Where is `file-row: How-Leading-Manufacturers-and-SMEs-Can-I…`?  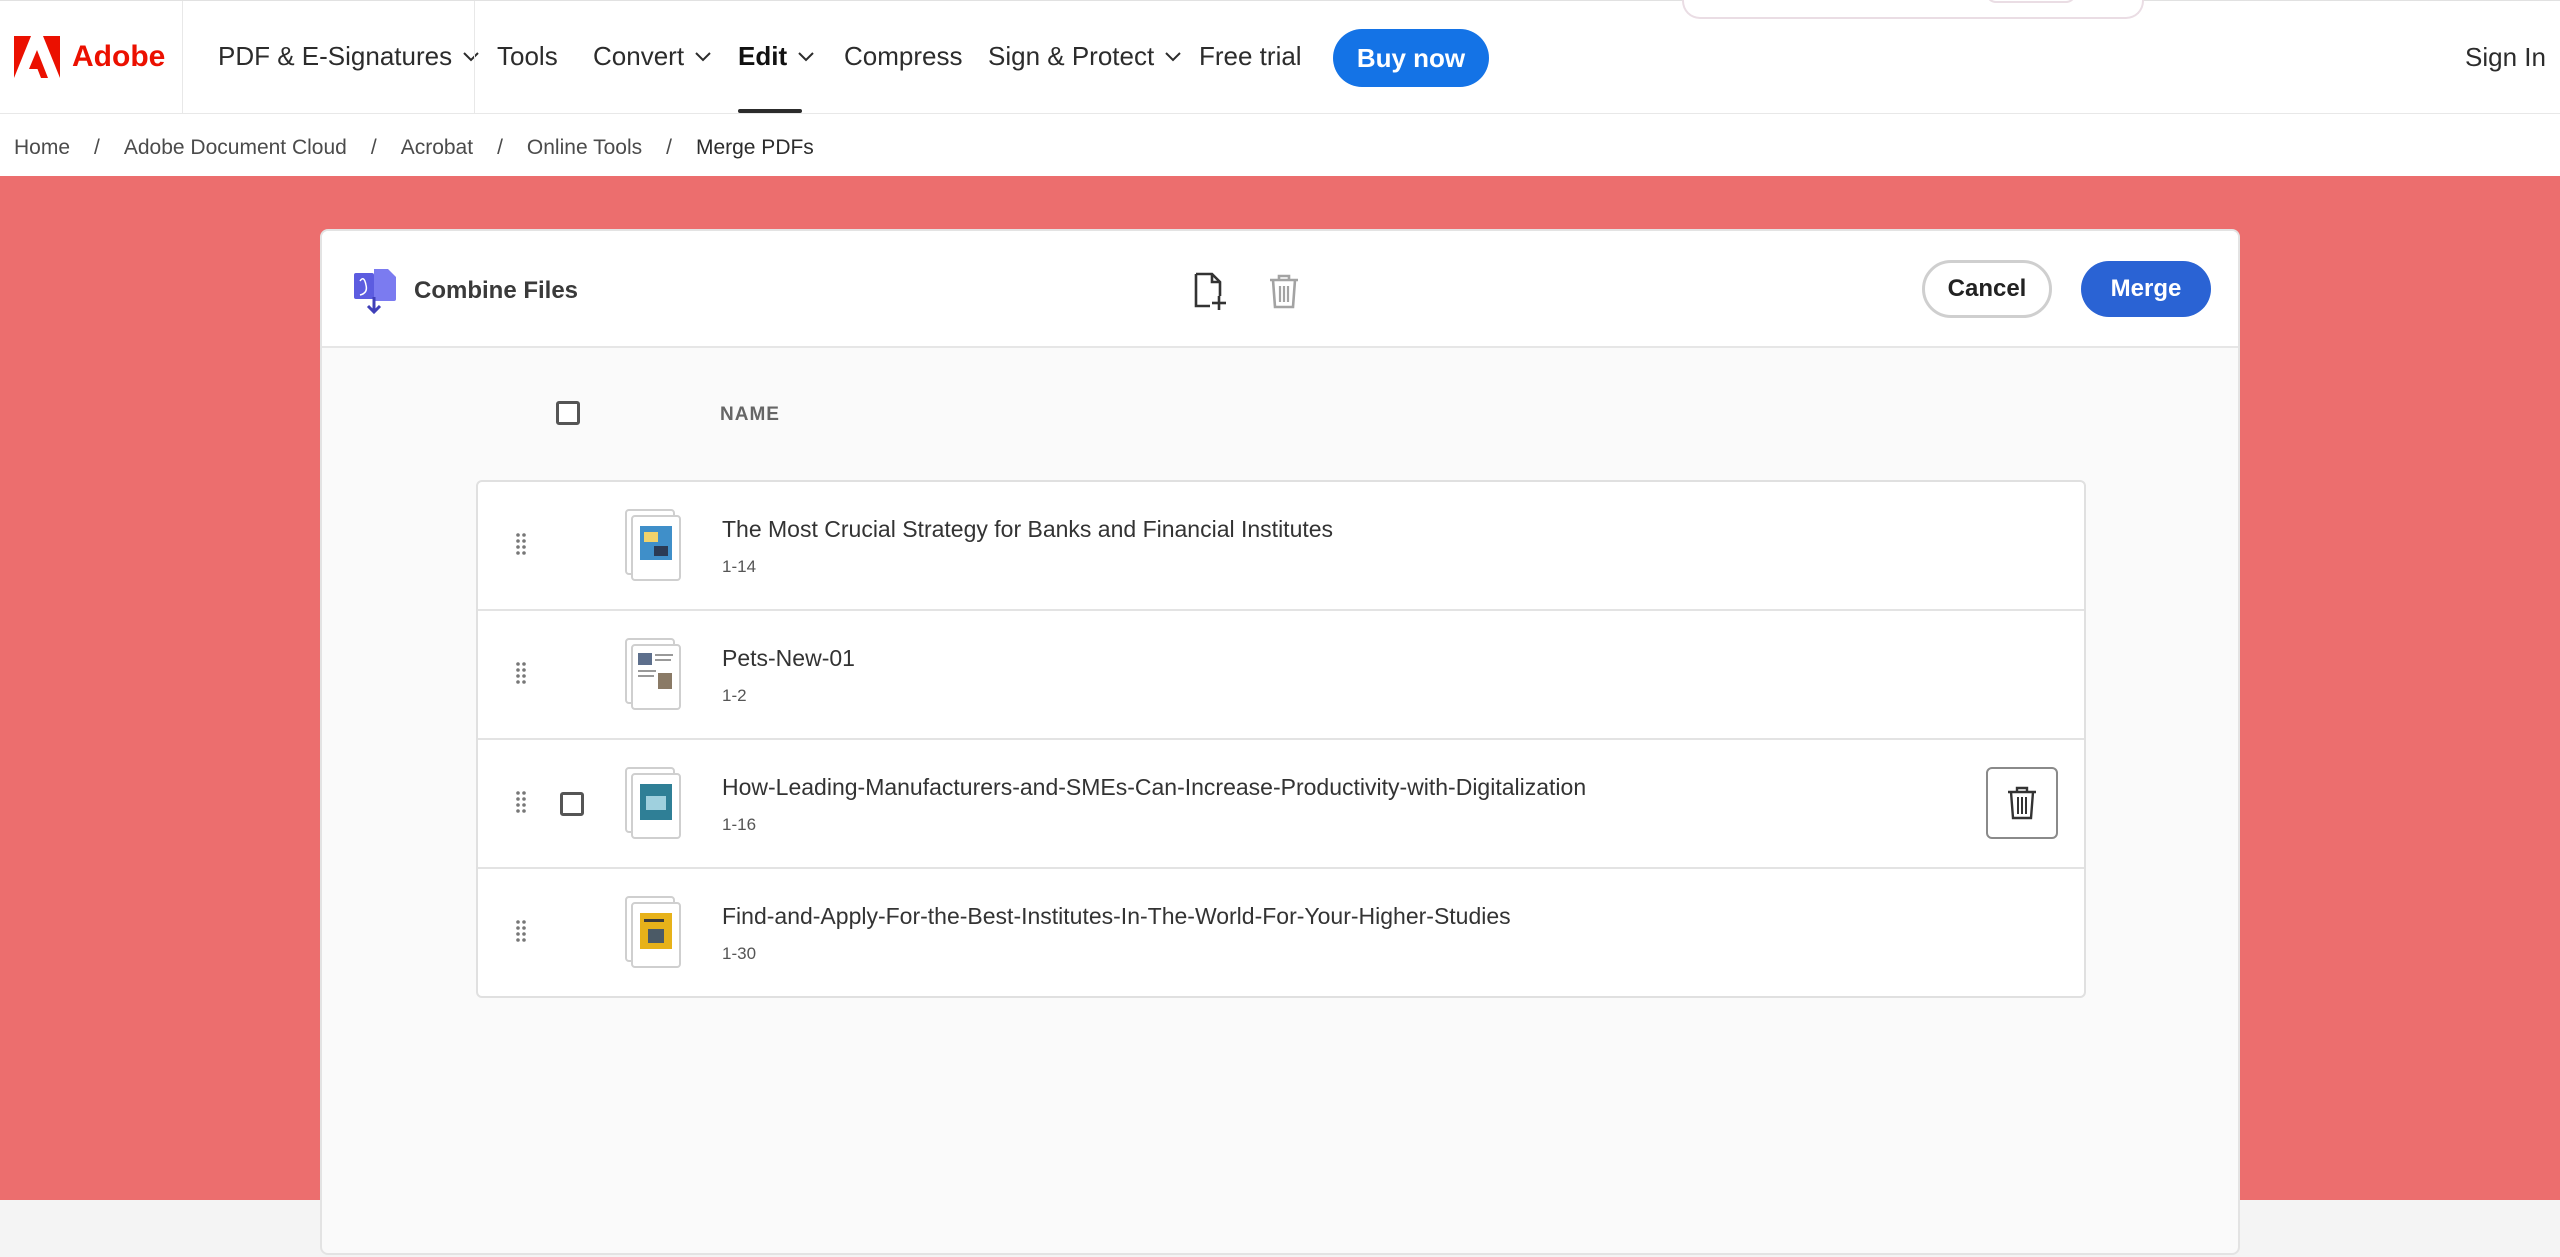 file-row: How-Leading-Manufacturers-and-SMEs-Can-I… is located at coordinates (1281, 804).